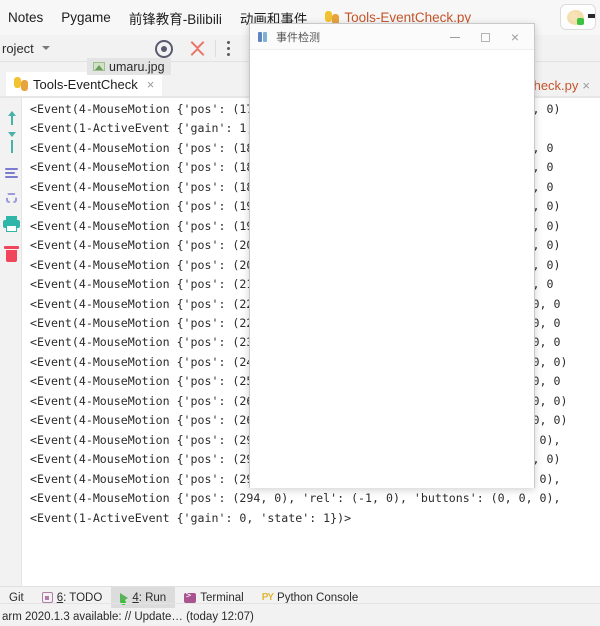 The width and height of the screenshot is (600, 626). Describe the element at coordinates (300, 603) in the screenshot. I see `status-bar-divider` at that location.